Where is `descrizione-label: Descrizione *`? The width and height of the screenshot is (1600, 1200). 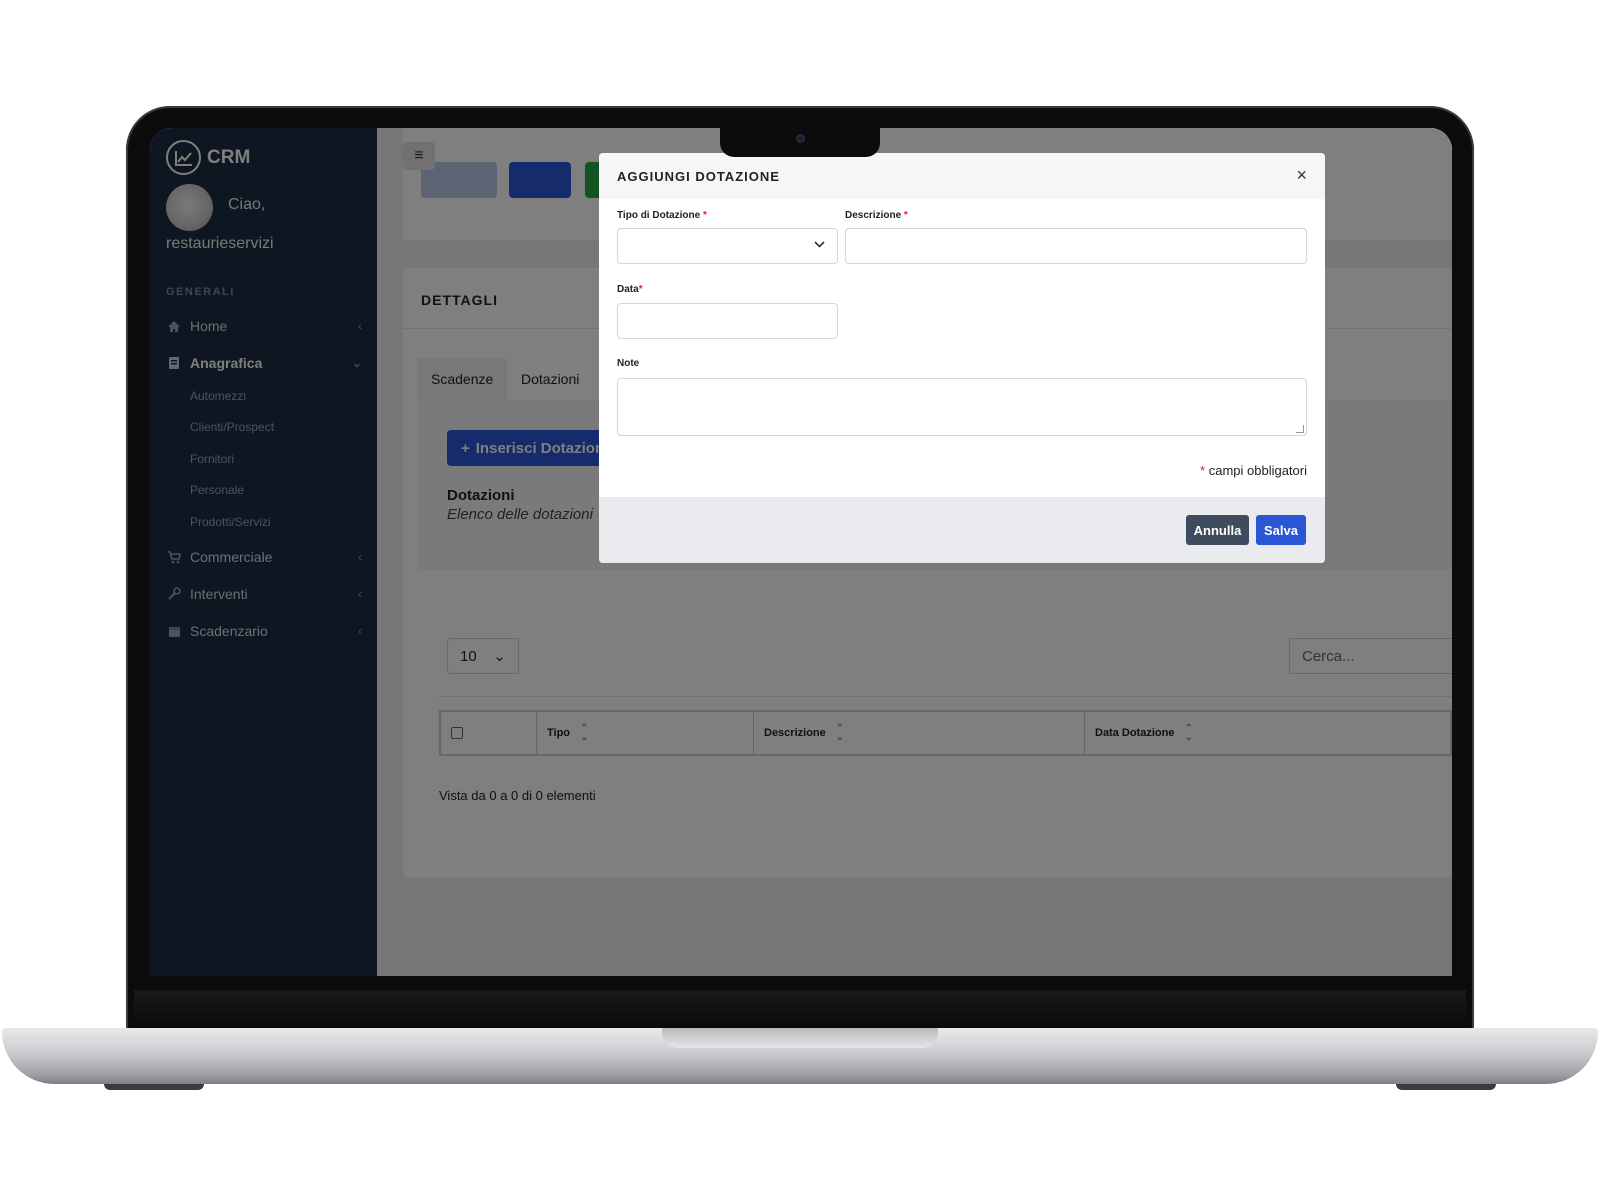
descrizione-label: Descrizione * is located at coordinates (876, 215).